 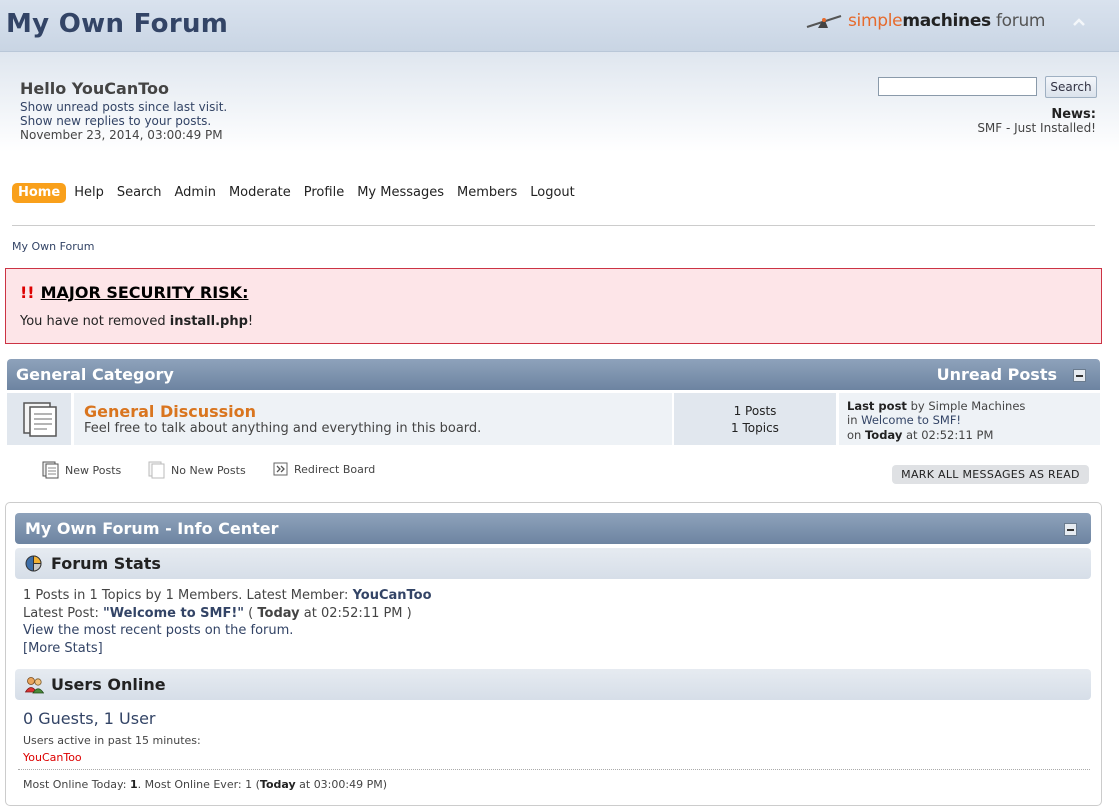 What do you see at coordinates (552, 193) in the screenshot?
I see `menu-item-logout: Logout` at bounding box center [552, 193].